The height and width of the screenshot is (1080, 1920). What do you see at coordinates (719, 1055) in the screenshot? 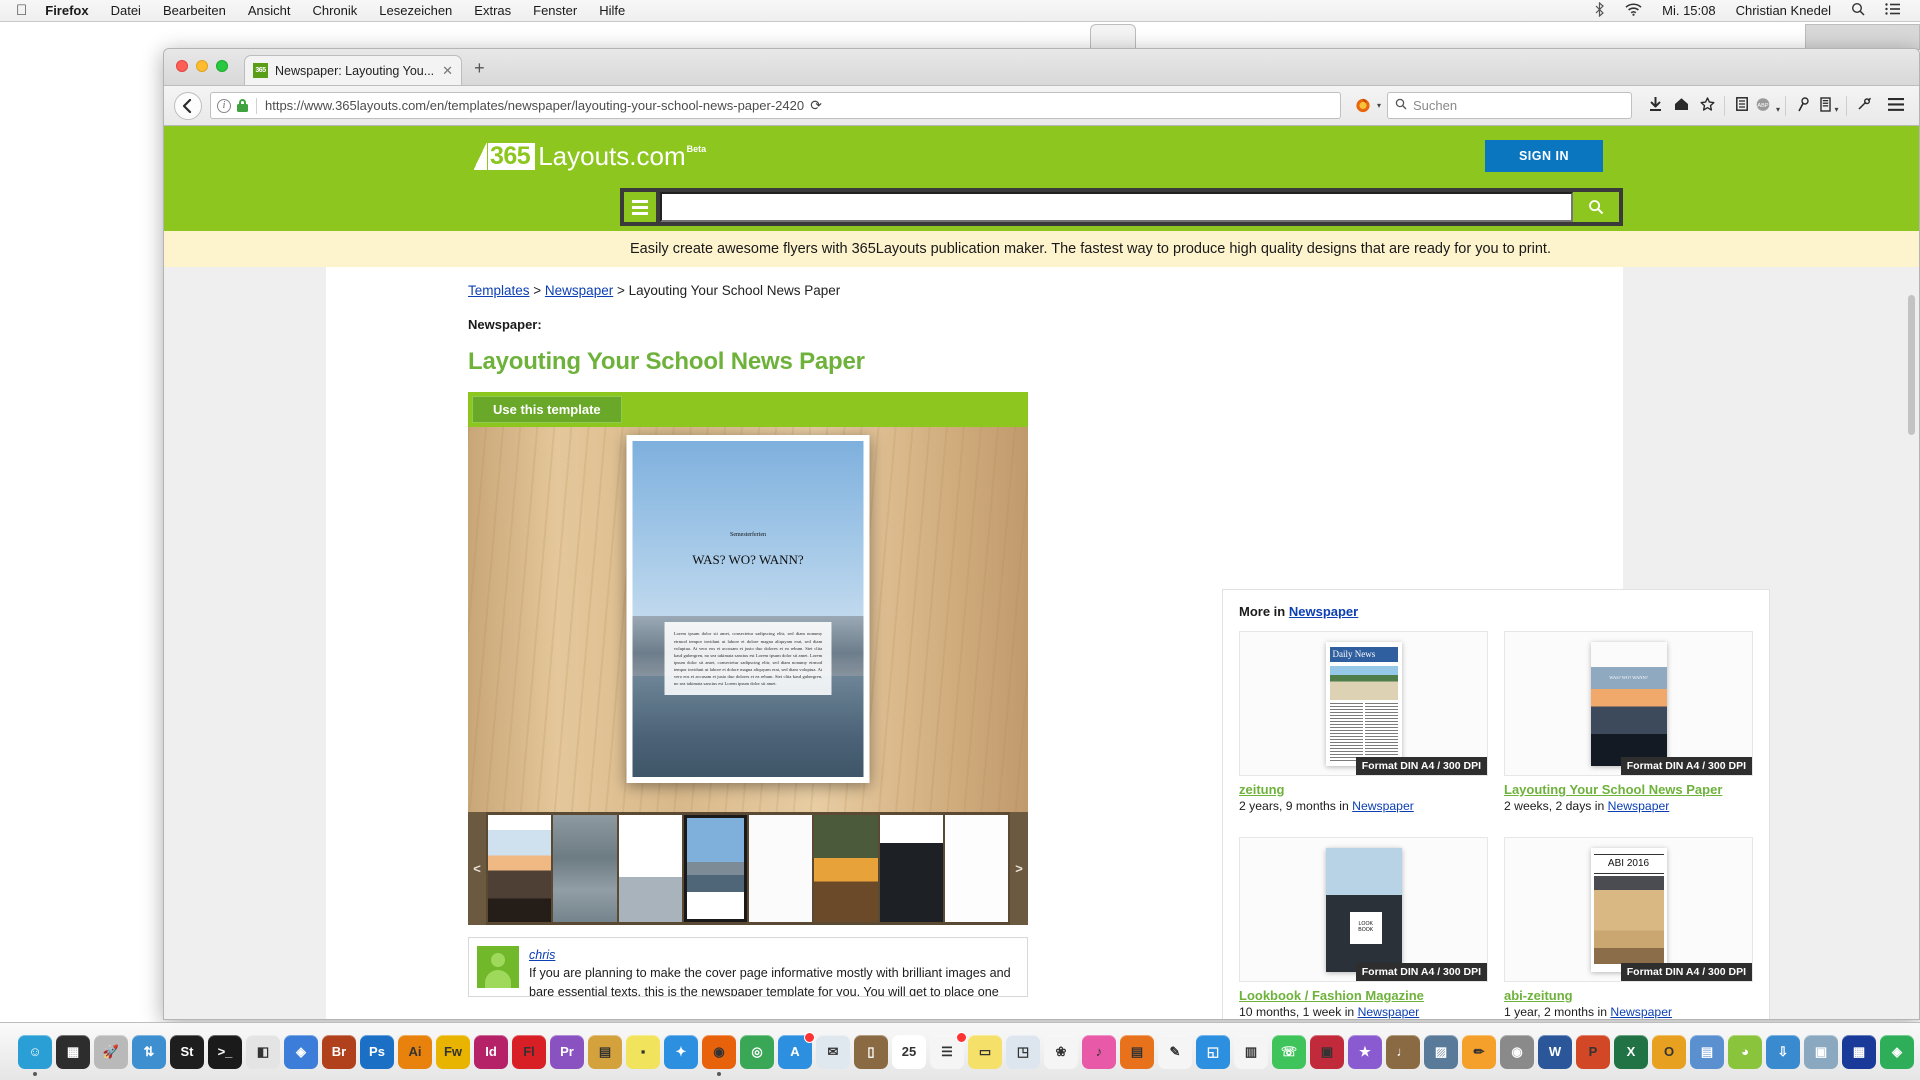
I see `dock-item-firefox: ◉` at bounding box center [719, 1055].